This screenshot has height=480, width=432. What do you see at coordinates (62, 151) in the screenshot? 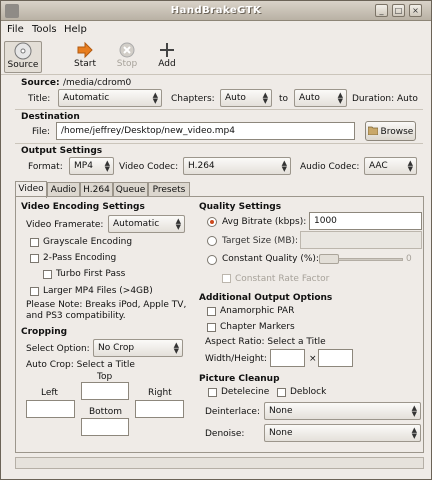
I see `output-settings-heading: Output Settings` at bounding box center [62, 151].